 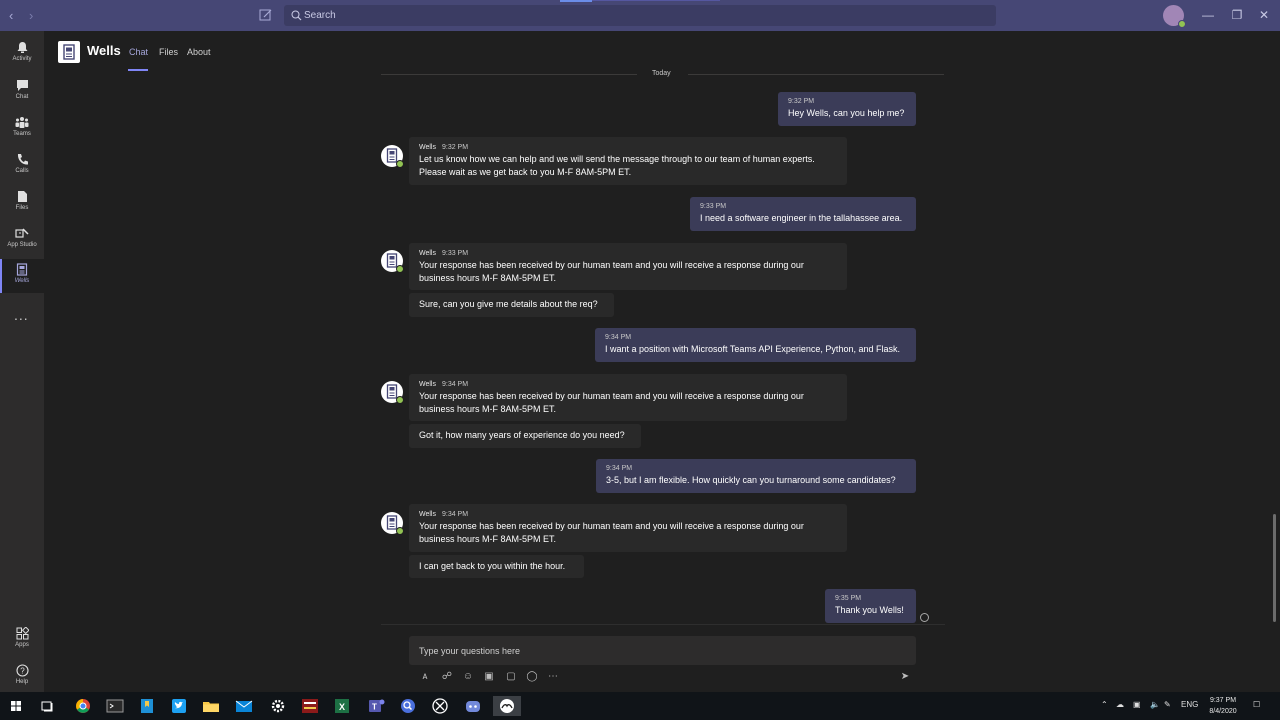 What do you see at coordinates (532, 677) in the screenshot?
I see `praise-icon: ◯` at bounding box center [532, 677].